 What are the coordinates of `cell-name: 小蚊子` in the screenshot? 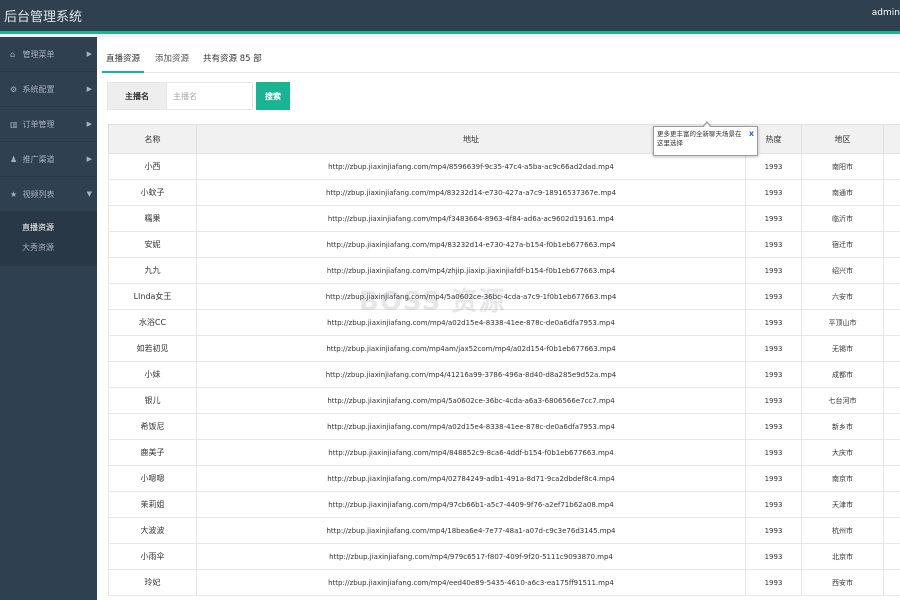 It's located at (152, 192).